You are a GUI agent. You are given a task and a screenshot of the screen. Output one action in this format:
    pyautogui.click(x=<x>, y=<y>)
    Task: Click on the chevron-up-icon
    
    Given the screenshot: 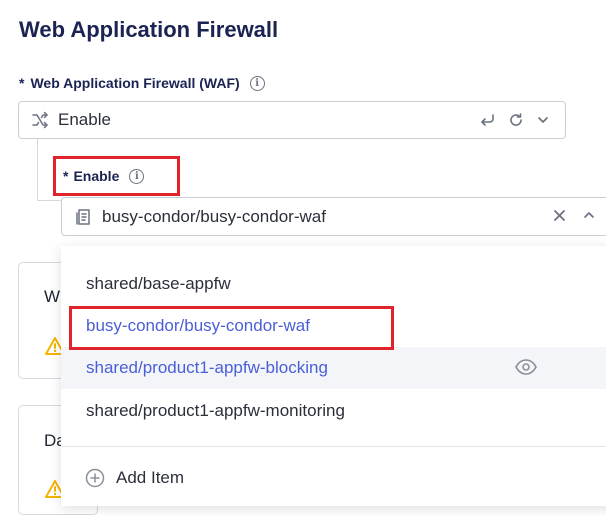 What is the action you would take?
    pyautogui.click(x=589, y=215)
    